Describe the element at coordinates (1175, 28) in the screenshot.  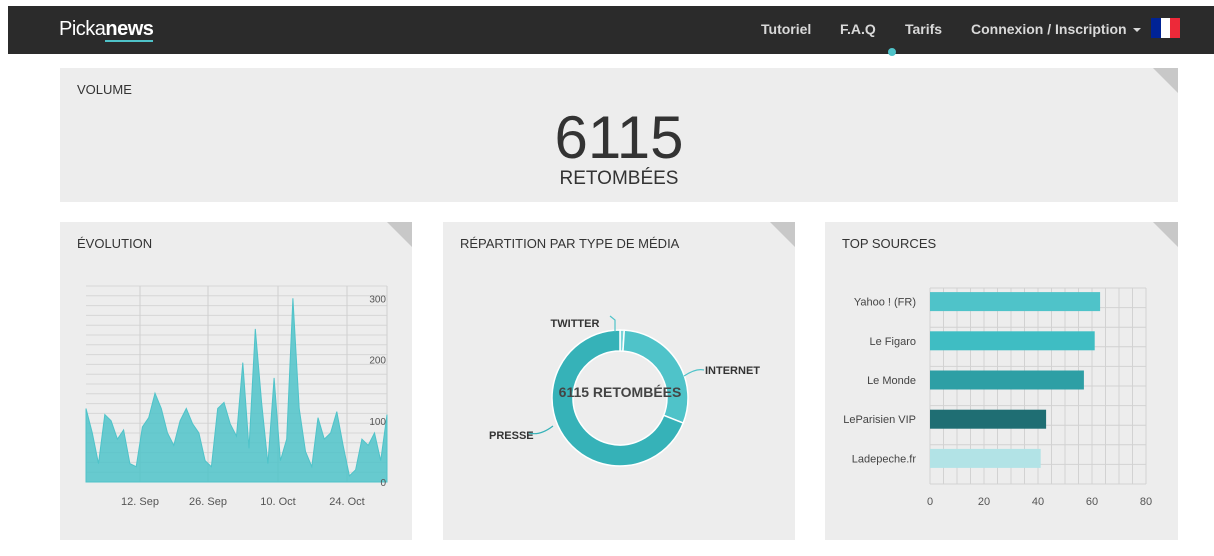
I see `flag-stripe-red` at that location.